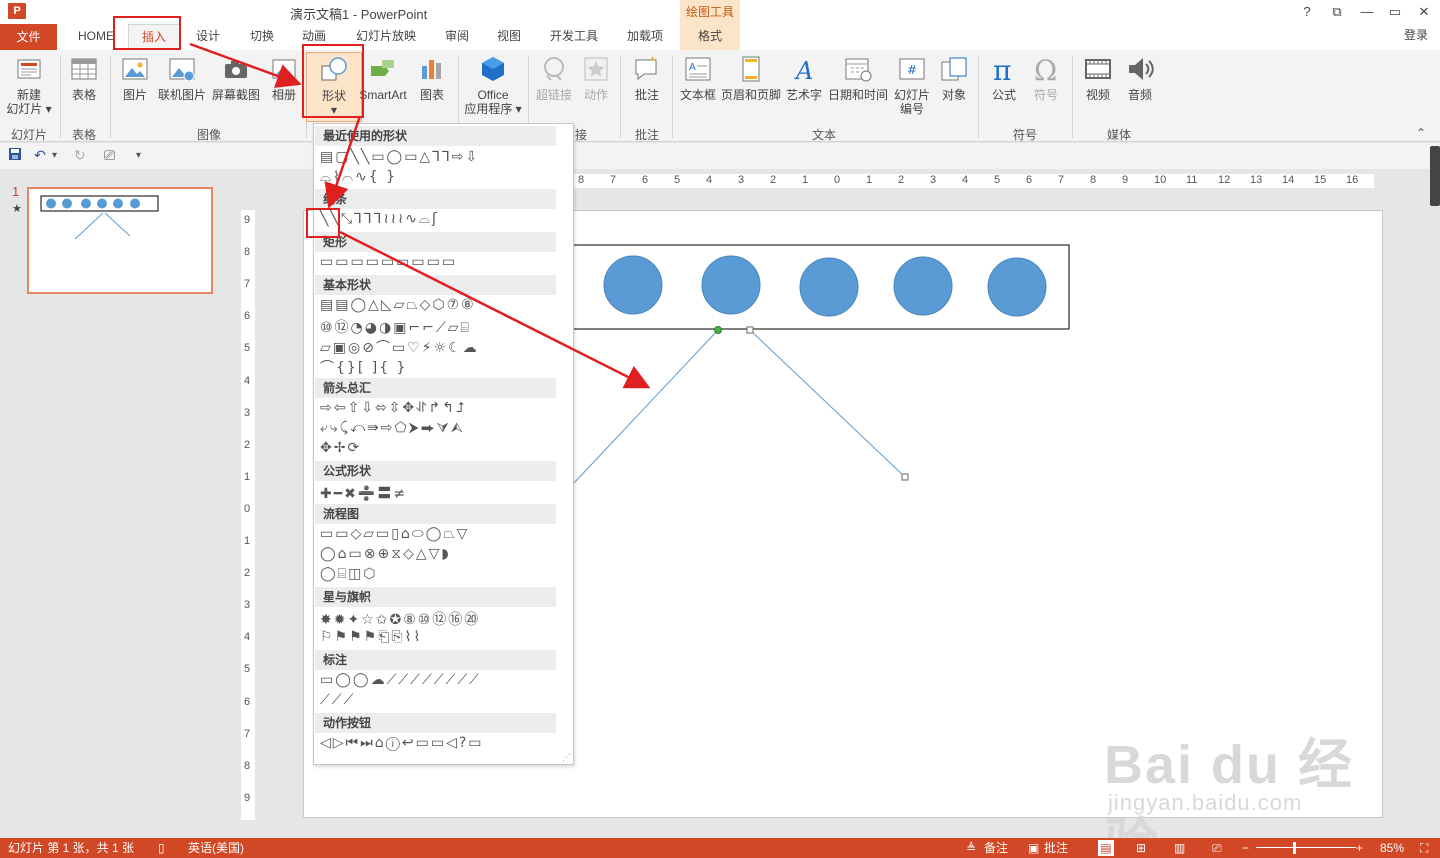  Describe the element at coordinates (858, 78) in the screenshot. I see `date-time-button: 日期和时间` at that location.